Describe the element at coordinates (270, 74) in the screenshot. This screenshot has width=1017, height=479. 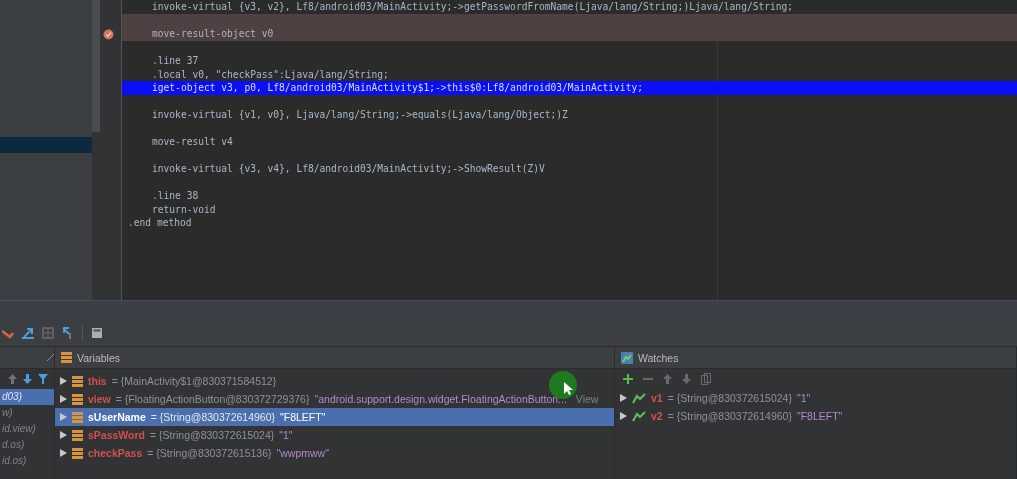
I see `code-line: .local v0, "checkPass":Ljava/lang/String;` at that location.